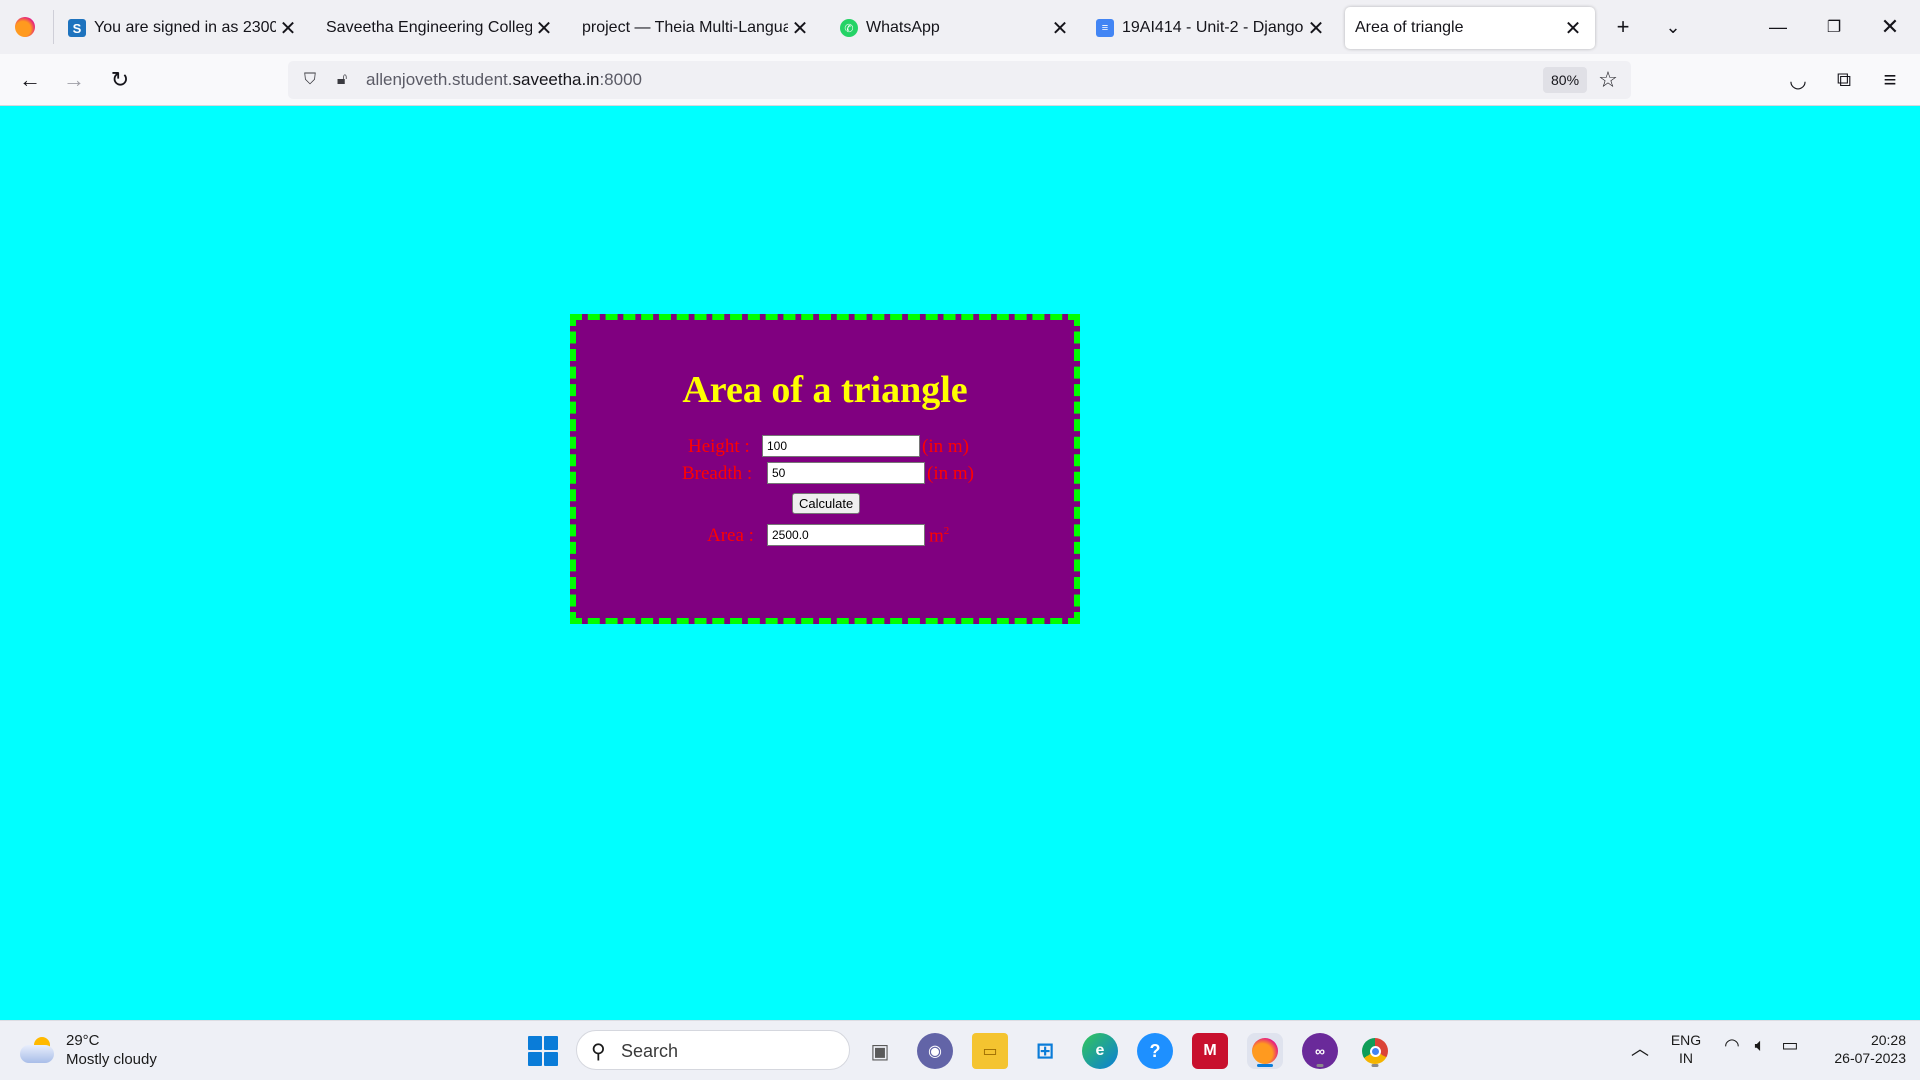 This screenshot has width=1920, height=1080. I want to click on get-help-icon: ?, so click(1155, 1051).